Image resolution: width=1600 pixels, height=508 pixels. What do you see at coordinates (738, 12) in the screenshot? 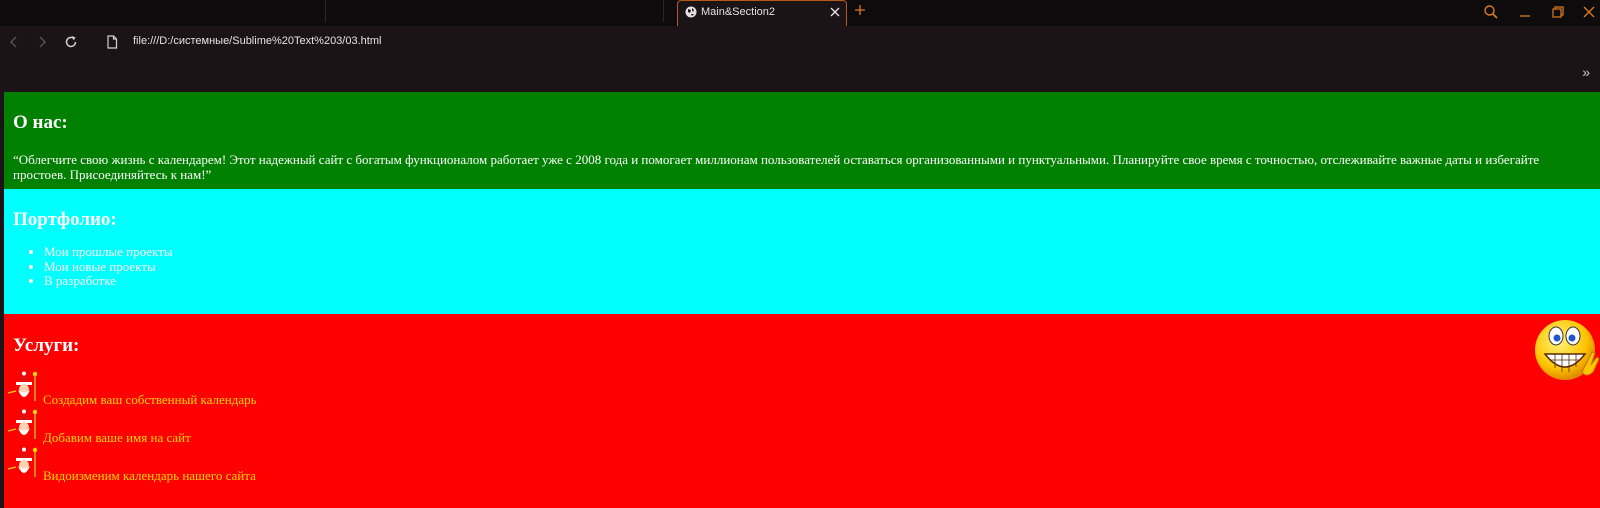
I see `tab-title: Main&Section2` at bounding box center [738, 12].